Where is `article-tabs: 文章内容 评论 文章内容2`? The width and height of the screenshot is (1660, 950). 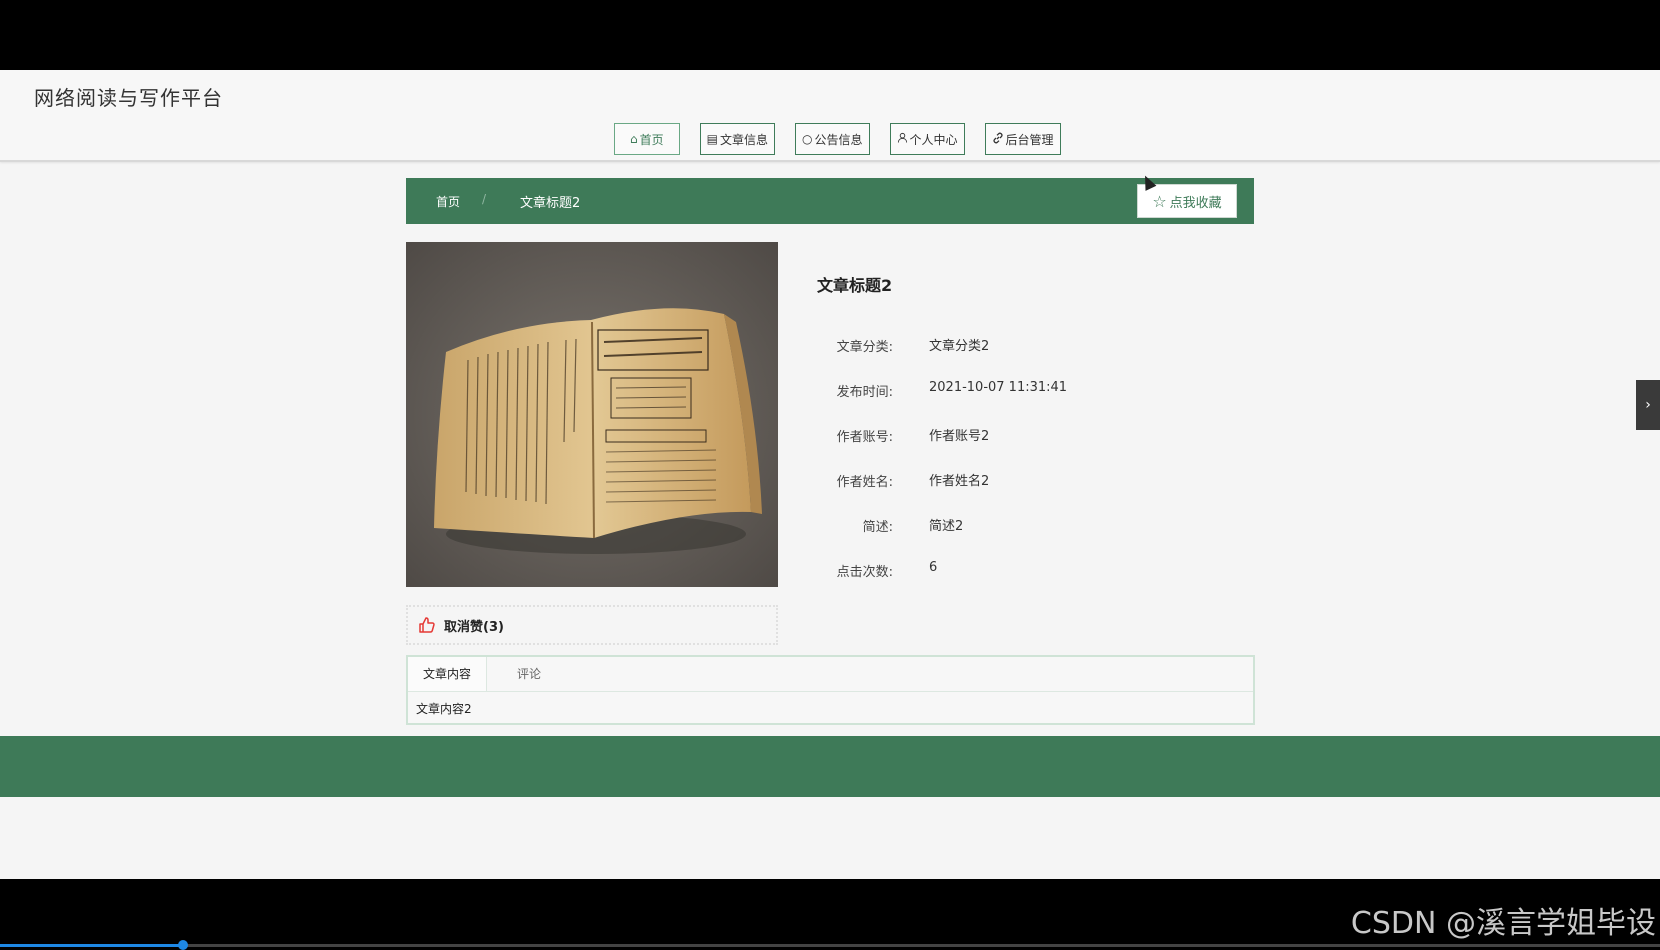 article-tabs: 文章内容 评论 文章内容2 is located at coordinates (830, 690).